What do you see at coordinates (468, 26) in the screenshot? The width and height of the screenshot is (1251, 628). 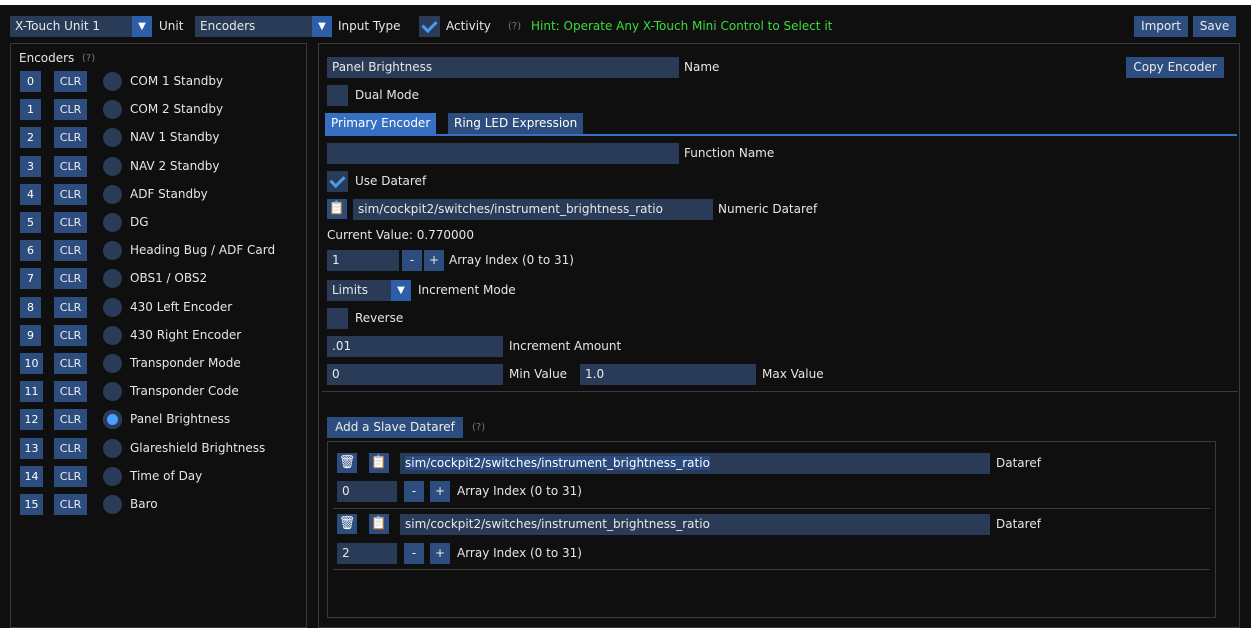 I see `activity-label: Activity` at bounding box center [468, 26].